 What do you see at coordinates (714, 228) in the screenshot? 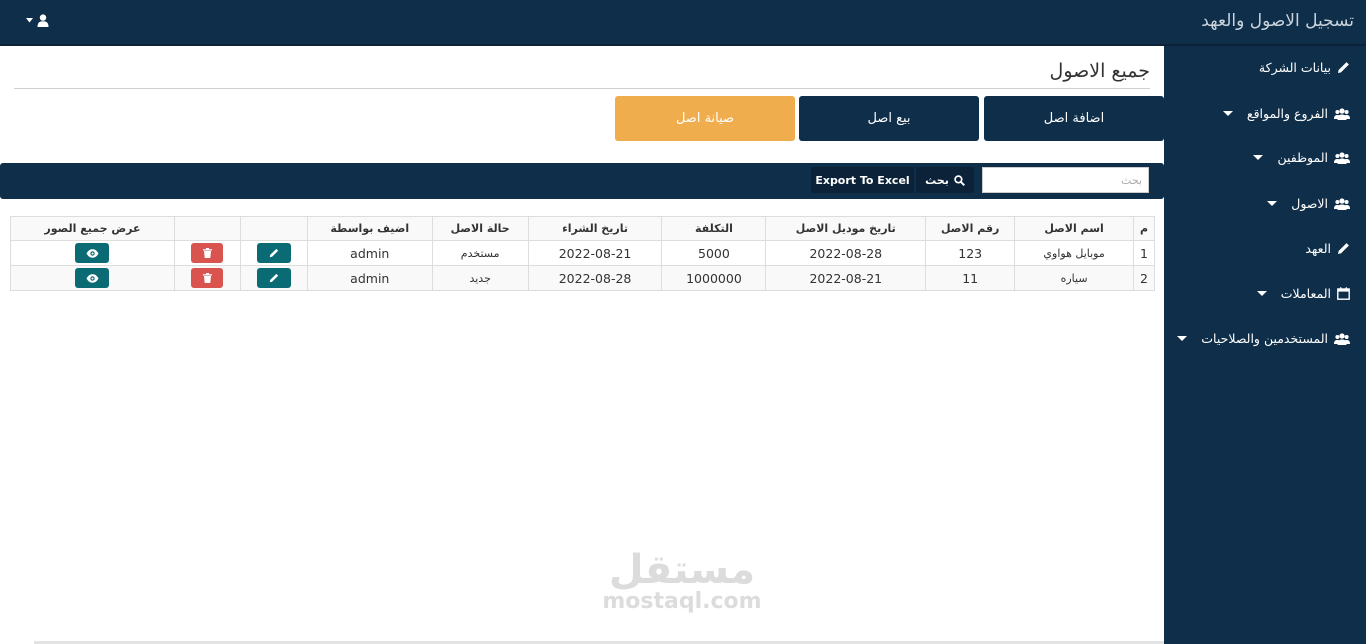
I see `column-header: التكلفة` at bounding box center [714, 228].